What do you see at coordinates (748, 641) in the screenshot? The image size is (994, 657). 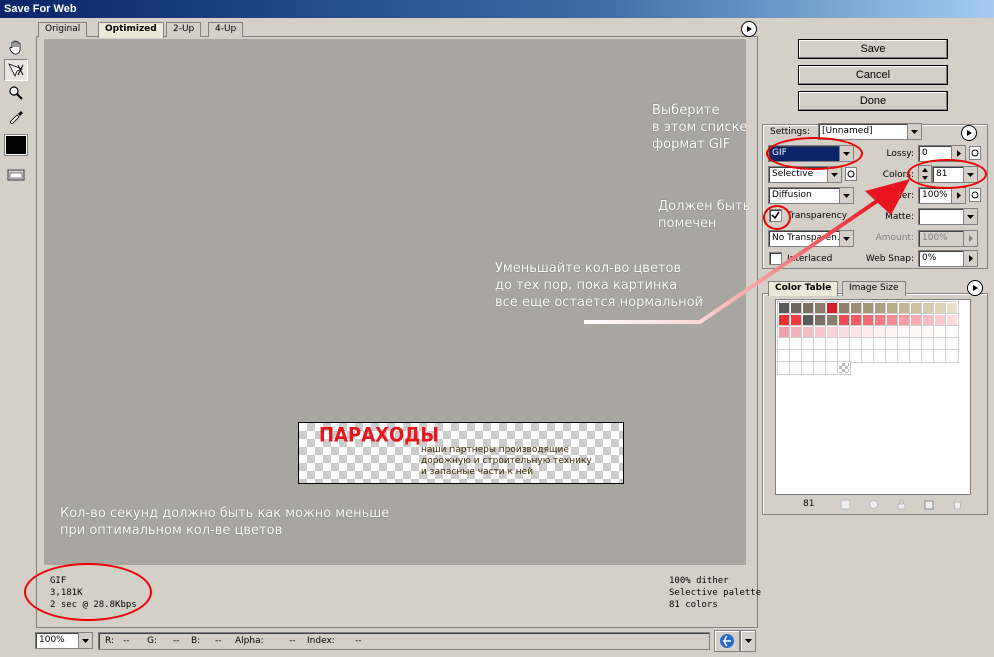 I see `browser-dropdown-button` at bounding box center [748, 641].